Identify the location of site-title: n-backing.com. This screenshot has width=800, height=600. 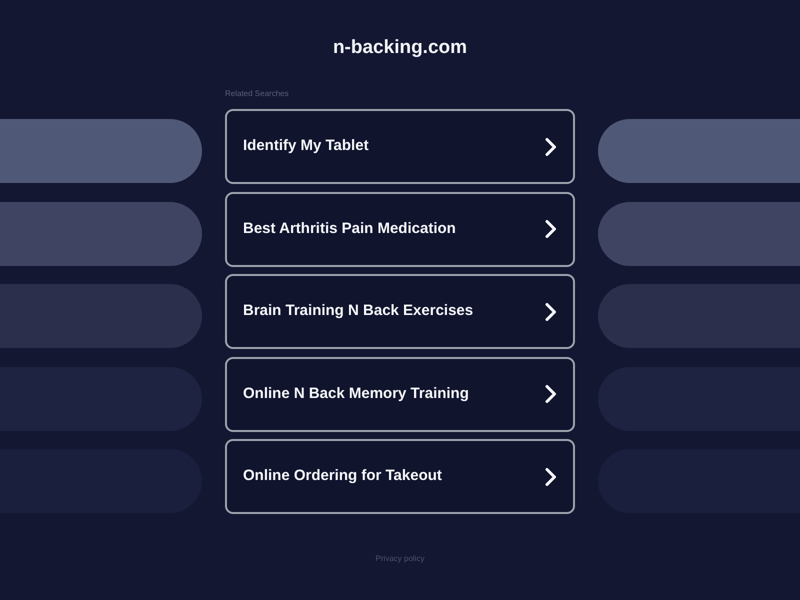
(400, 48).